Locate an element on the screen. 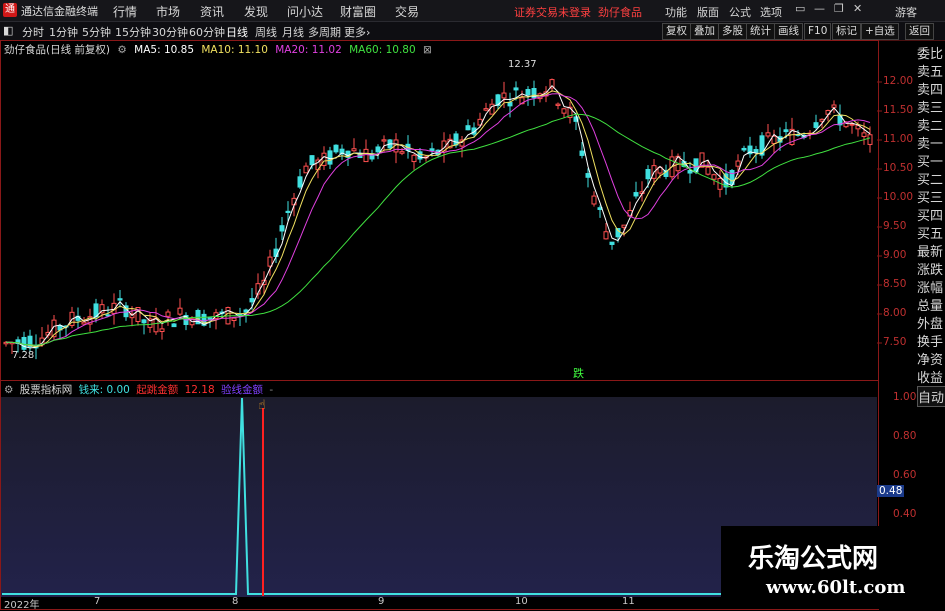 Image resolution: width=945 pixels, height=611 pixels. indicator-header: ⚙ 股票指标网 钱来: 0.00 起跳金额 12.18 验线金额 - is located at coordinates (140, 389).